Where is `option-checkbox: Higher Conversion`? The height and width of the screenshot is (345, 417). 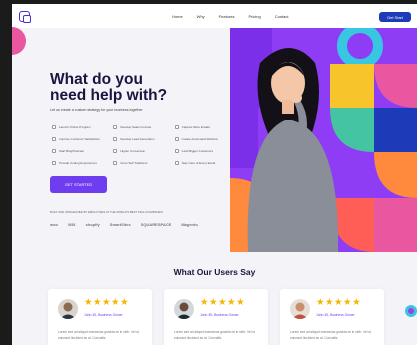
option-checkbox: Higher Conversion is located at coordinates (141, 151).